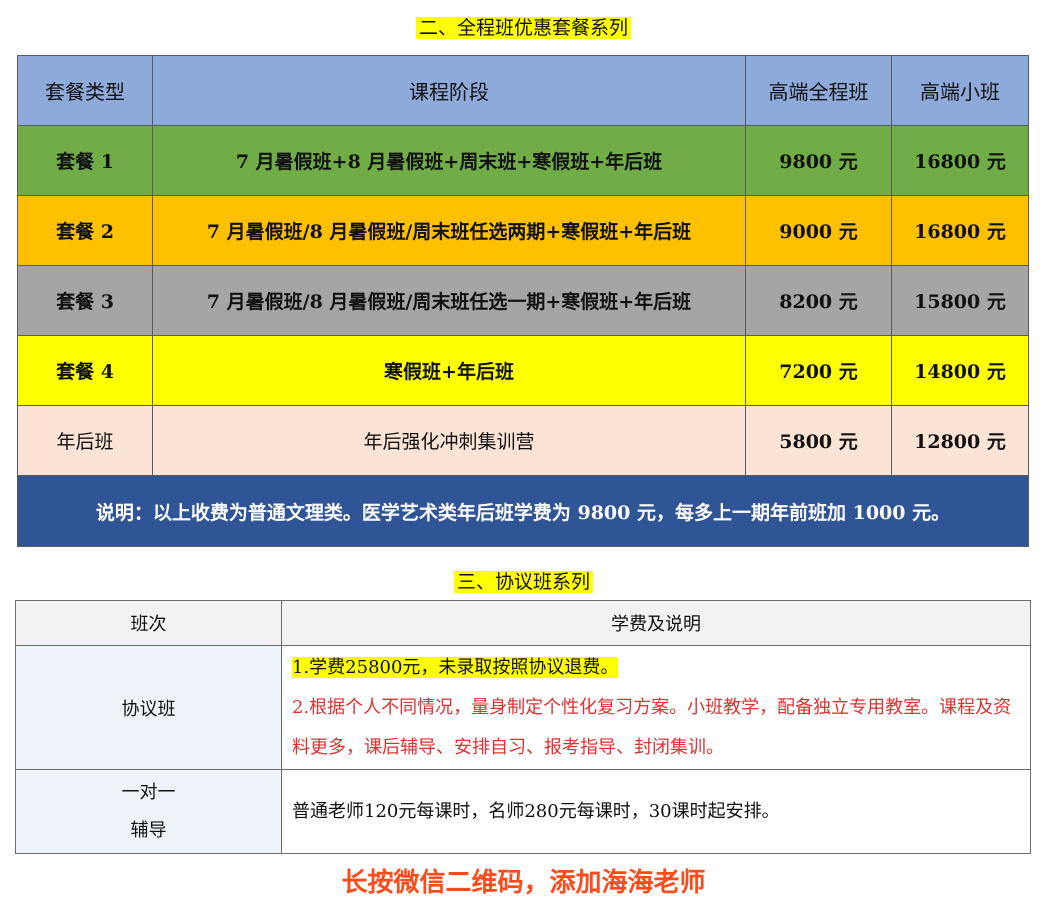  I want to click on package-full-price: 5800 元, so click(818, 440).